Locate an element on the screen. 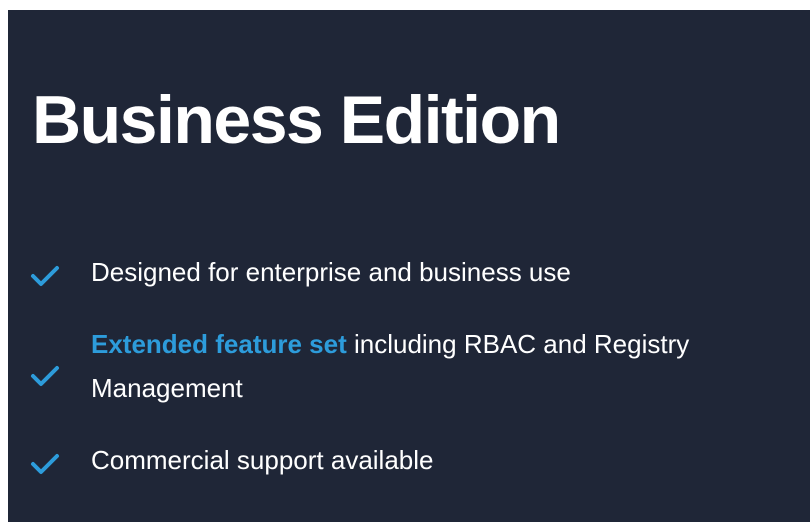  edition-title: Business Edition is located at coordinates (296, 120).